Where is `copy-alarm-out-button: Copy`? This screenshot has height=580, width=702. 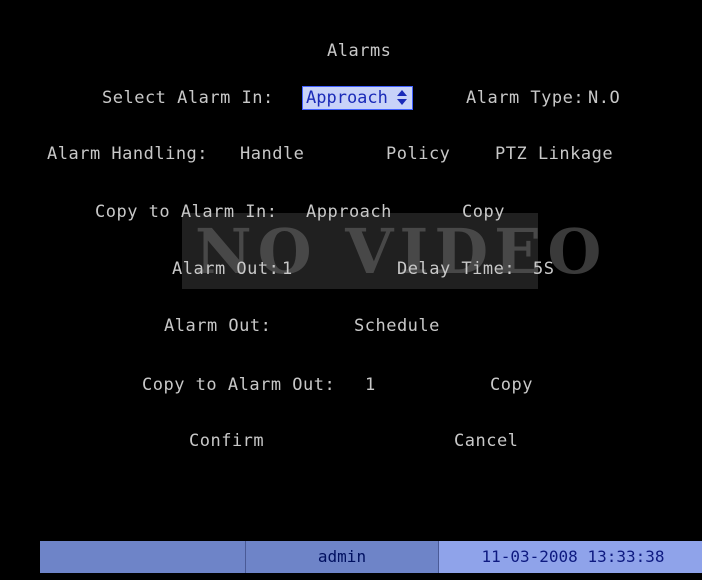
copy-alarm-out-button: Copy is located at coordinates (511, 385).